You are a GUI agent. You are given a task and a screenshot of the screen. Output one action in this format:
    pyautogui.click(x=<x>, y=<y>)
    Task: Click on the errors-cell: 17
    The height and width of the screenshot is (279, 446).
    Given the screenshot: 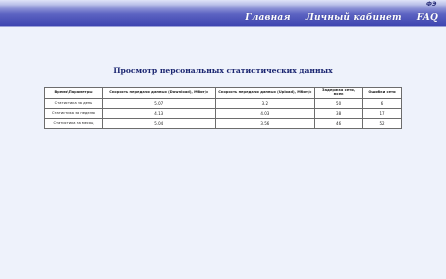 What is the action you would take?
    pyautogui.click(x=382, y=113)
    